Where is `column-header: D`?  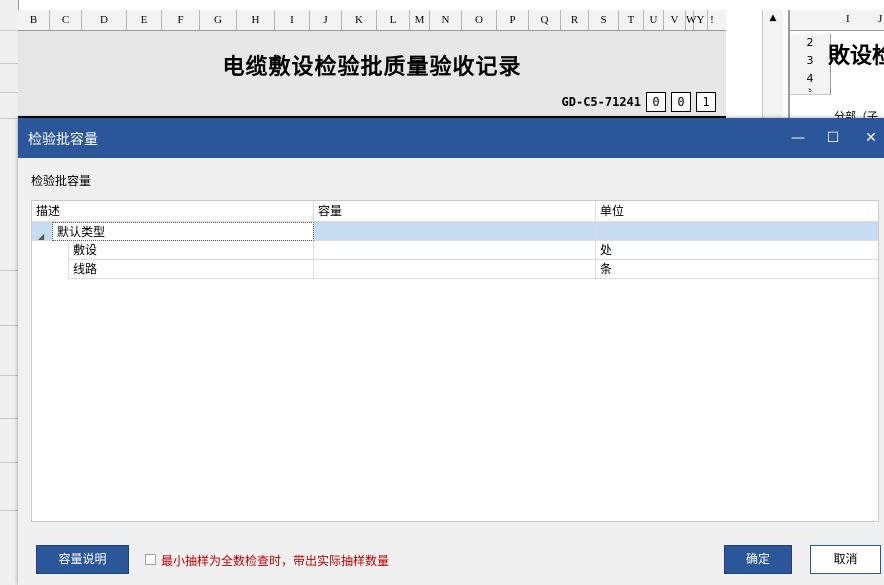
column-header: D is located at coordinates (104, 20).